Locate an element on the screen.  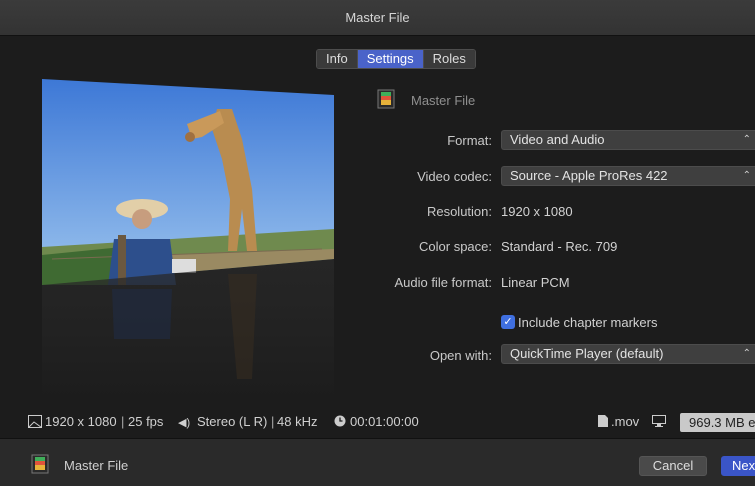
tab-settings: Settings is located at coordinates (390, 59).